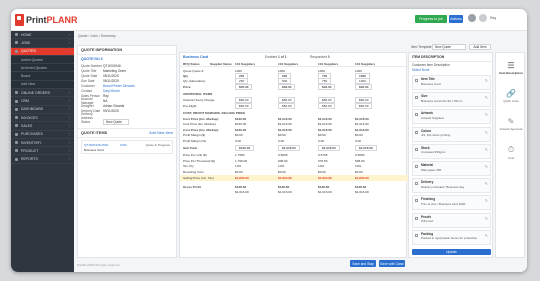 This screenshot has width=540, height=281. What do you see at coordinates (511, 68) in the screenshot?
I see `rail-item-item-description: ☰ Item Description` at bounding box center [511, 68].